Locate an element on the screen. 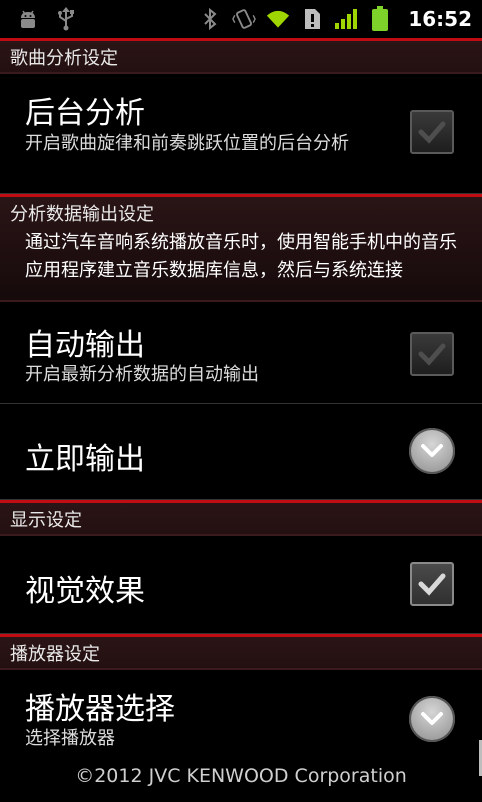 This screenshot has width=482, height=802. auto-output-checkbox is located at coordinates (432, 354).